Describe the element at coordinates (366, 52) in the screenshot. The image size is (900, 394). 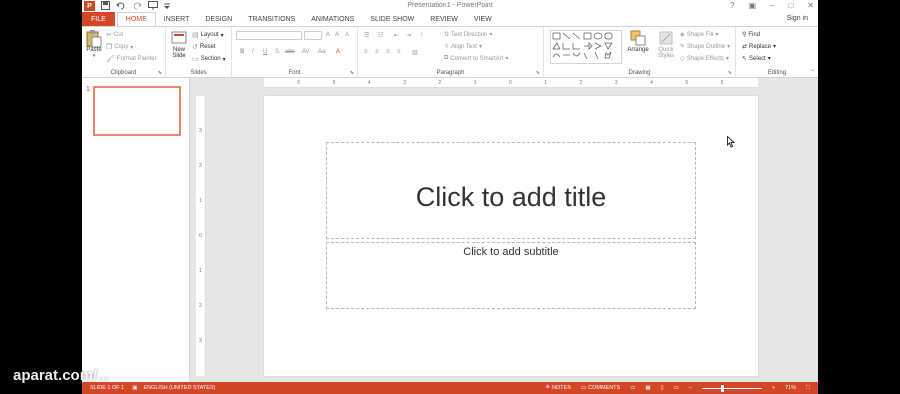
I see `align-left-icon: ≡` at that location.